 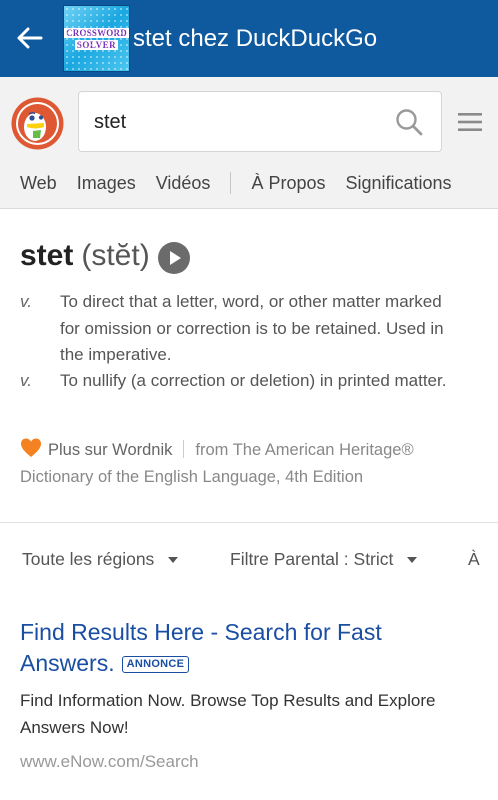 I want to click on source-divider, so click(x=184, y=449).